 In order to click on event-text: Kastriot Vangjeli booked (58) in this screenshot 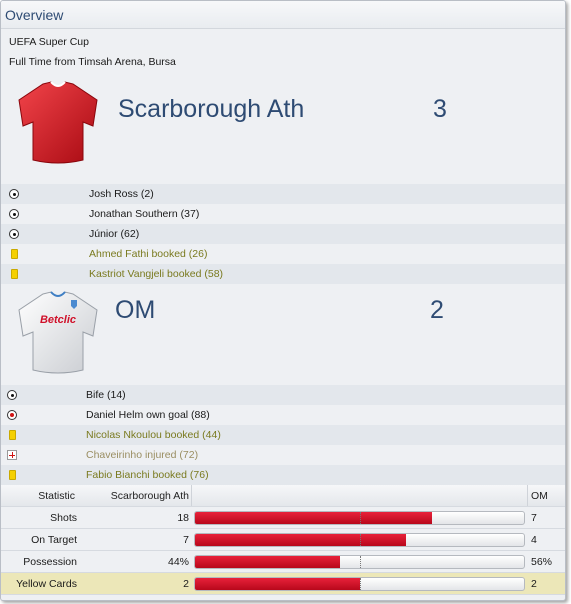, I will do `click(156, 274)`.